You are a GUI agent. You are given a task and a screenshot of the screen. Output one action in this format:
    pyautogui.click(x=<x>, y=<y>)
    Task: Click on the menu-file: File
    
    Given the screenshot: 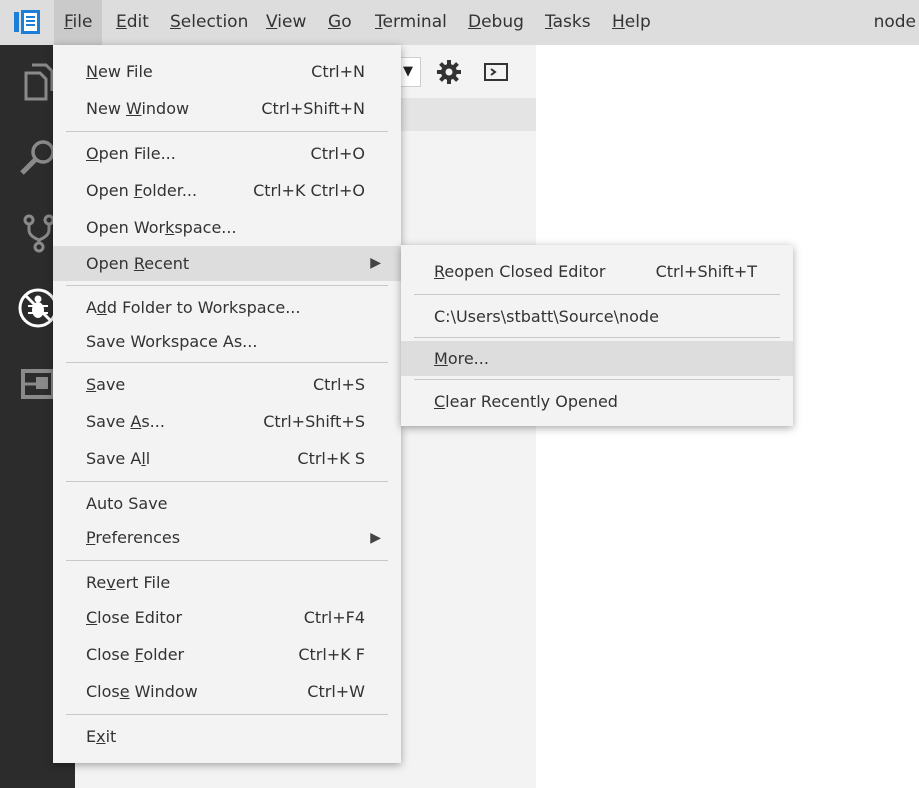 What is the action you would take?
    pyautogui.click(x=78, y=22)
    